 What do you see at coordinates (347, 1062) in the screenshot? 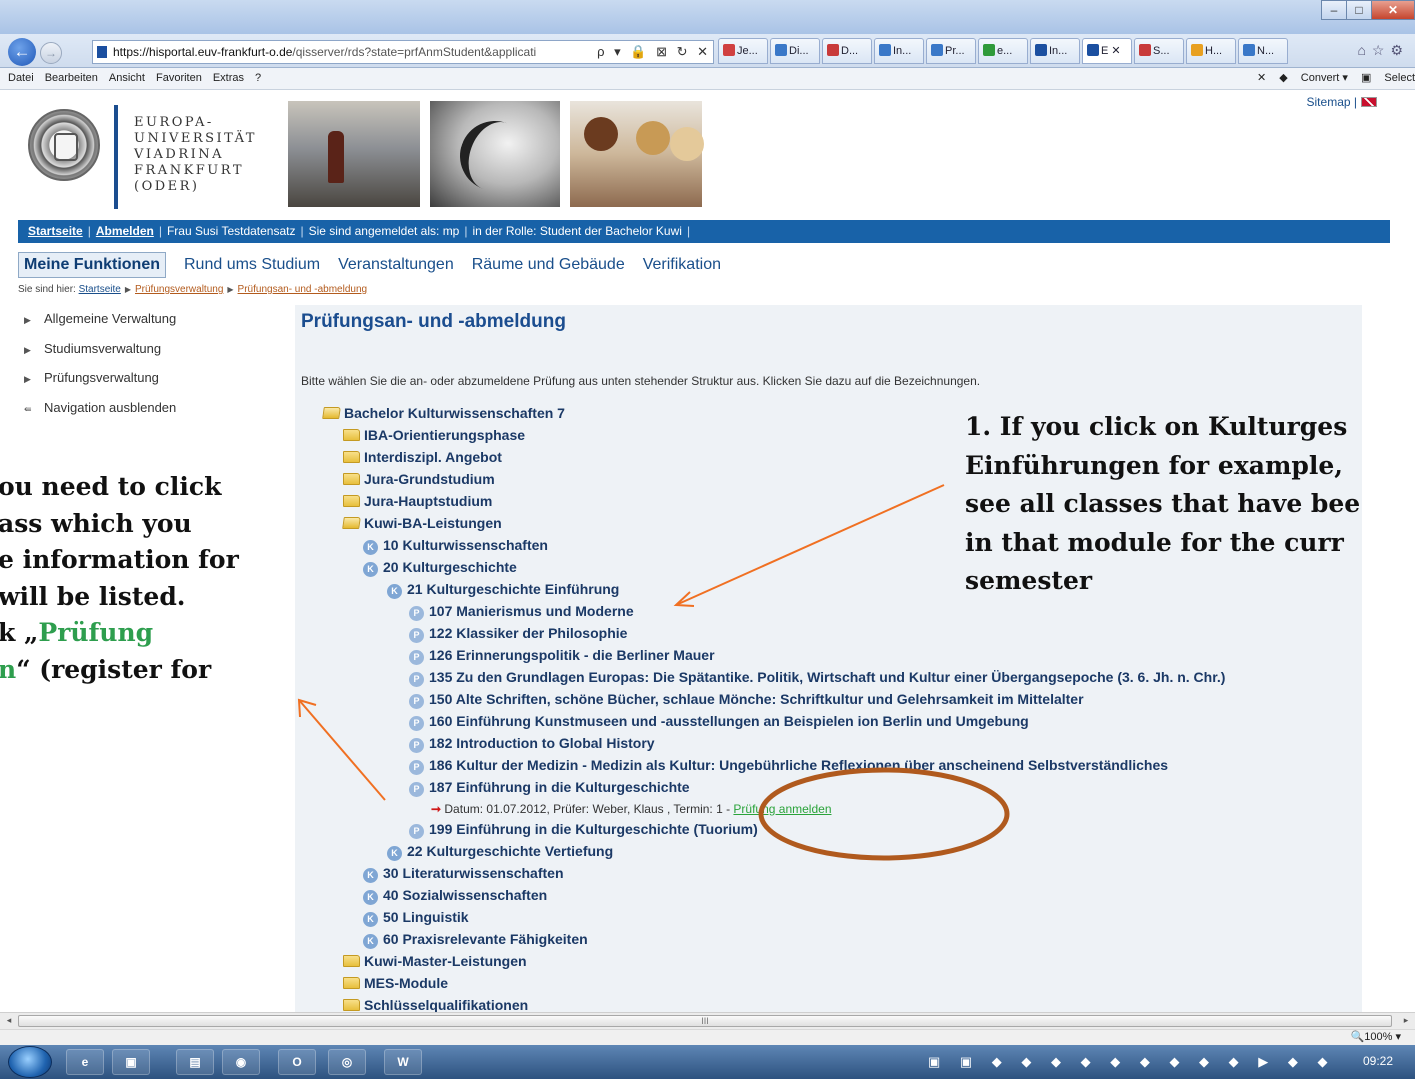
I see `taskbar-app-icon: ◎` at bounding box center [347, 1062].